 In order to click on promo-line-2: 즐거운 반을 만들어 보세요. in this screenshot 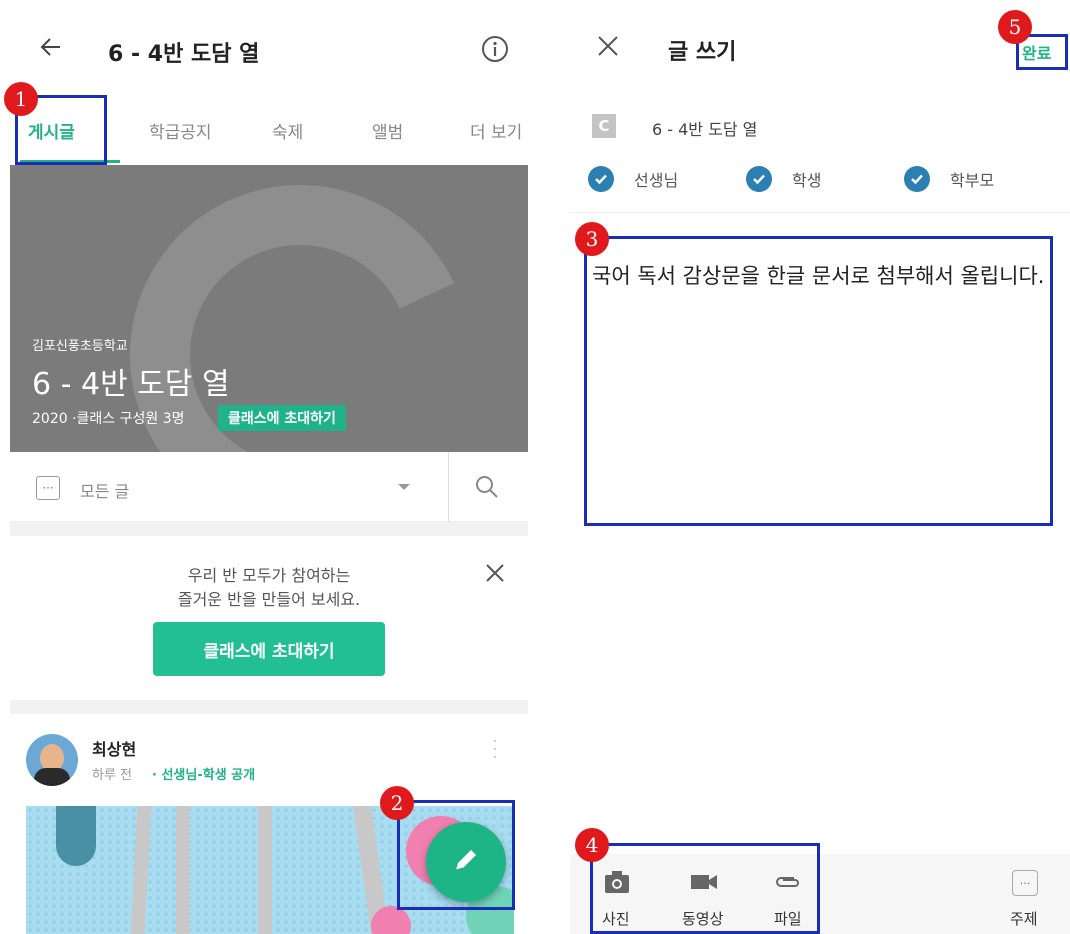, I will do `click(269, 599)`.